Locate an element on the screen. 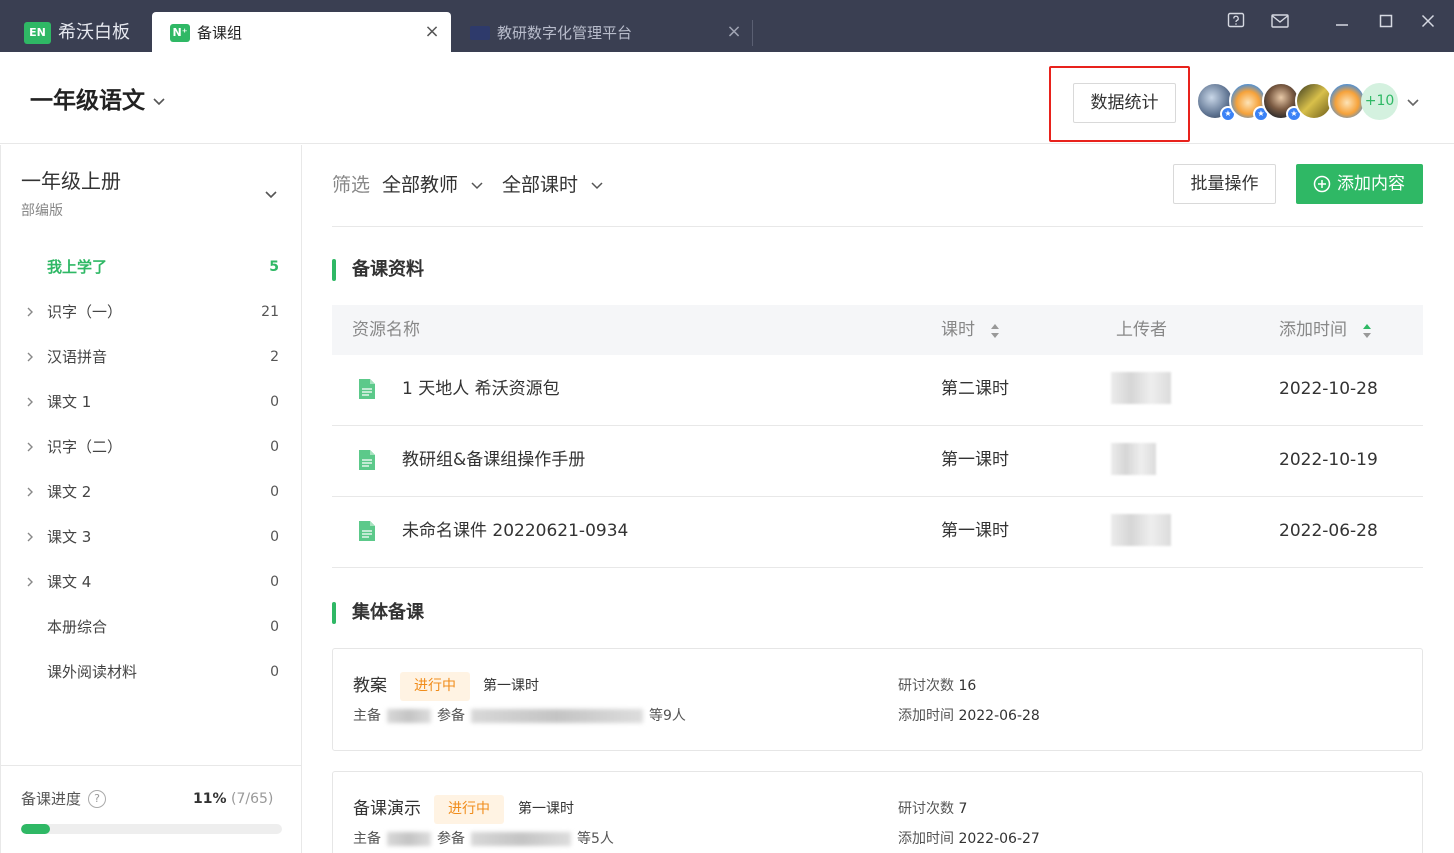 The width and height of the screenshot is (1454, 853). mail-icon is located at coordinates (1280, 21).